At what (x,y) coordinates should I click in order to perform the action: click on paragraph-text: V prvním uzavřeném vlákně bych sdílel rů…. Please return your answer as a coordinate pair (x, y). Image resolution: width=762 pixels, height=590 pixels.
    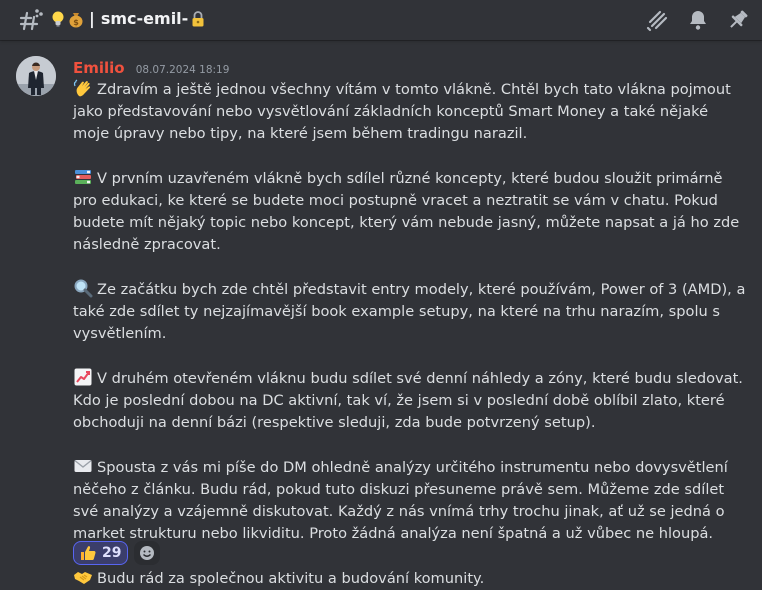
    Looking at the image, I should click on (406, 211).